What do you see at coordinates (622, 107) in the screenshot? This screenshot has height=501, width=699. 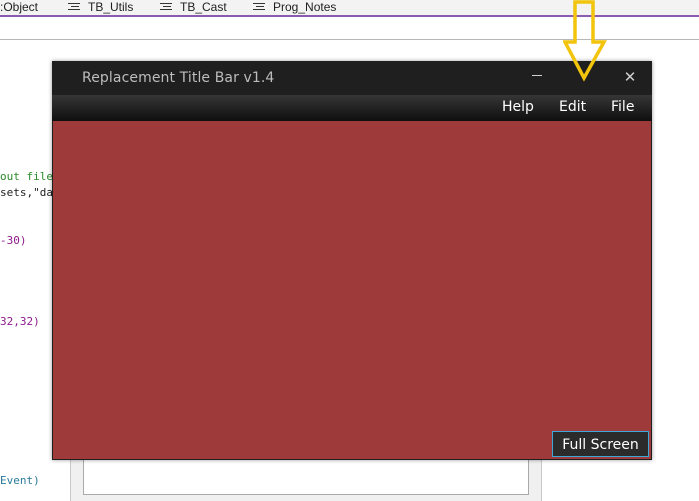 I see `menu-item-file: File` at bounding box center [622, 107].